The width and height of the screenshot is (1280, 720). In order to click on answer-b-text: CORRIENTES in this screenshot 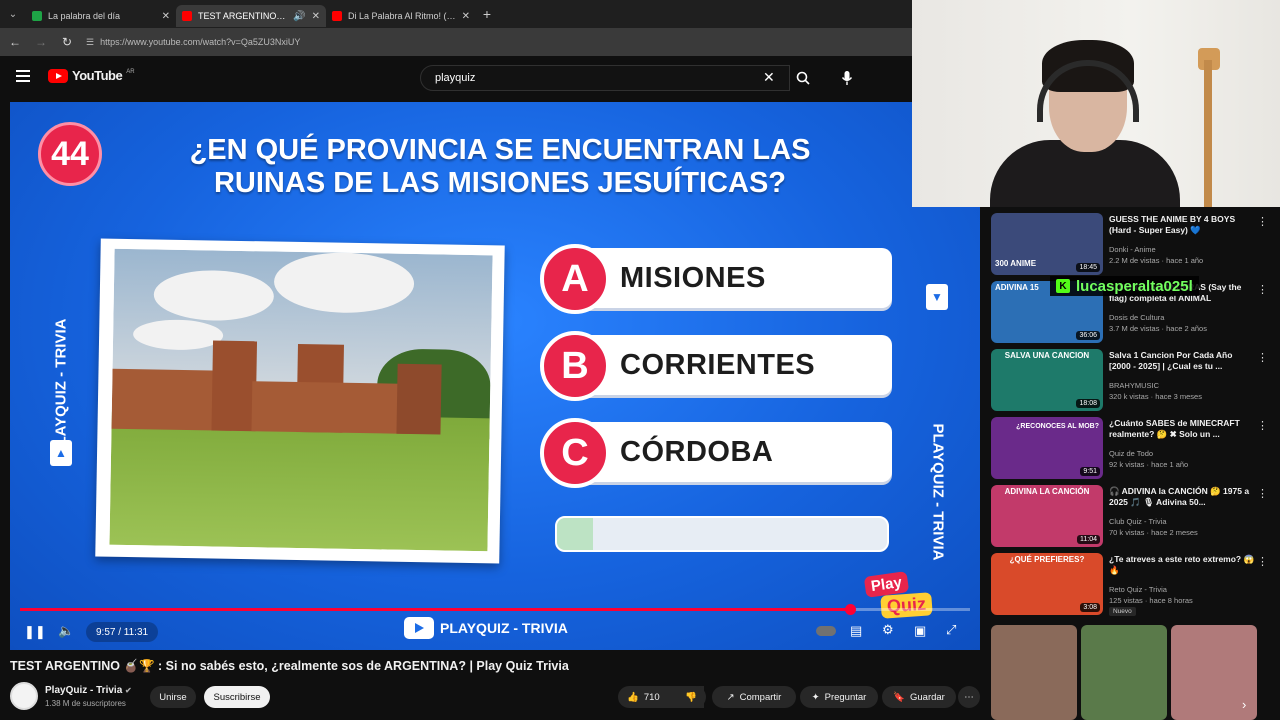, I will do `click(718, 365)`.